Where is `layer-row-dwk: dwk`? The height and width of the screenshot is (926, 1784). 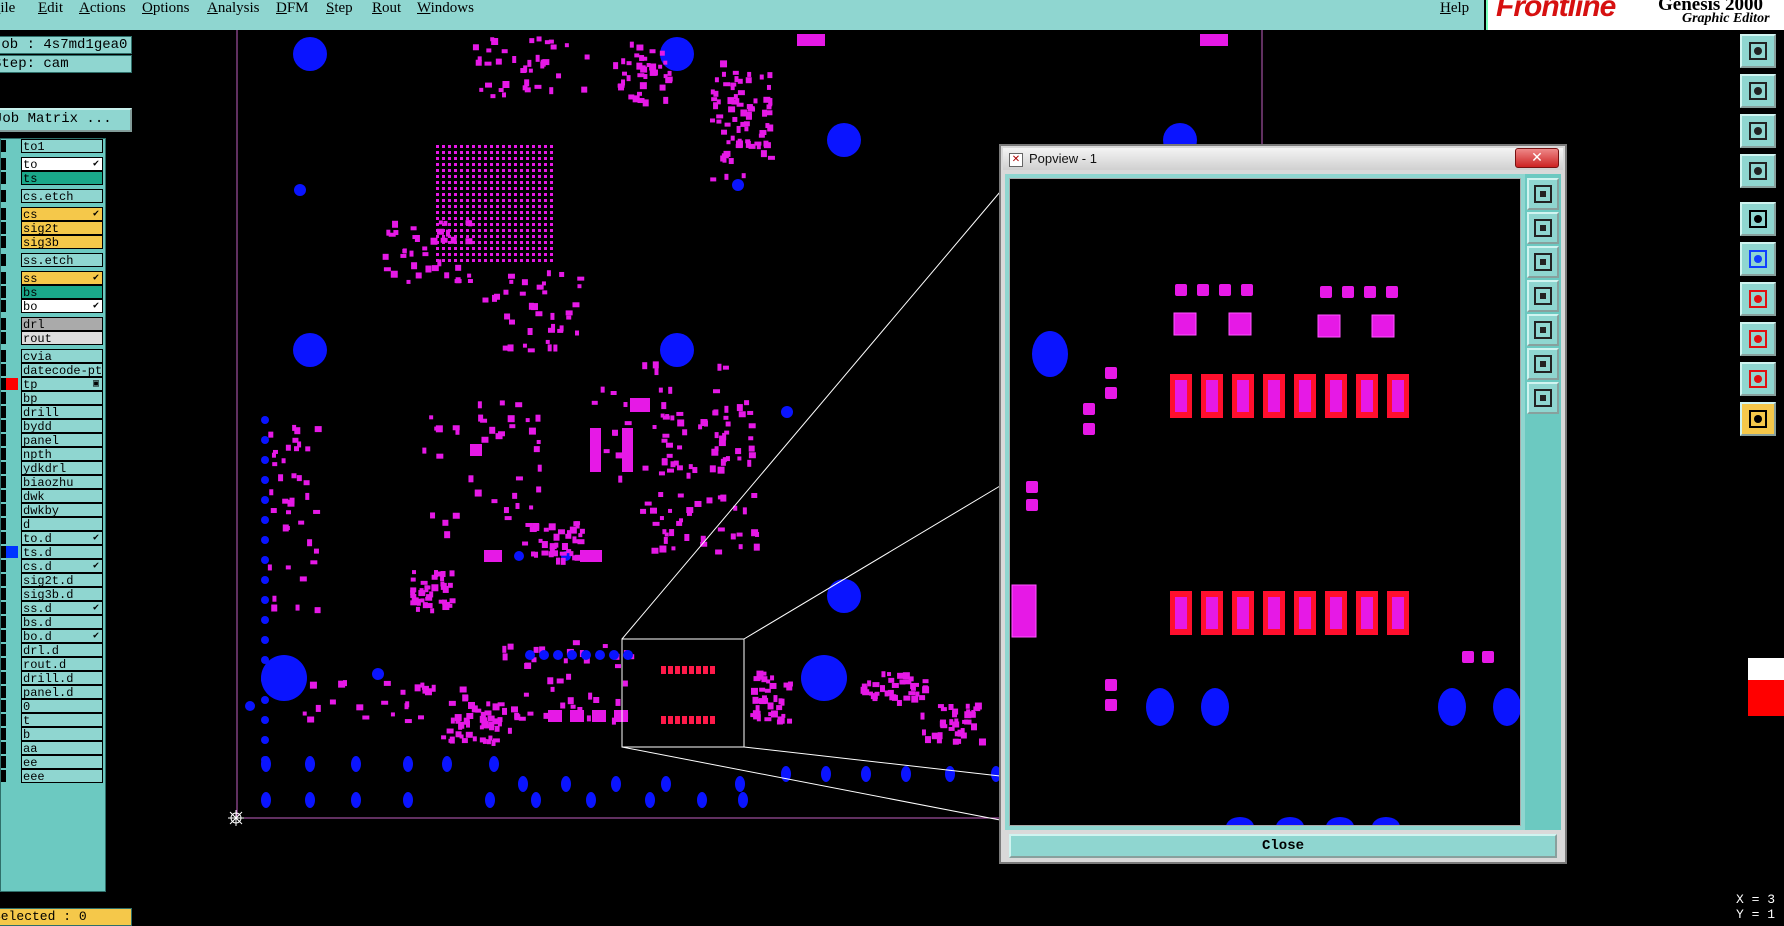
layer-row-dwk: dwk is located at coordinates (53, 496).